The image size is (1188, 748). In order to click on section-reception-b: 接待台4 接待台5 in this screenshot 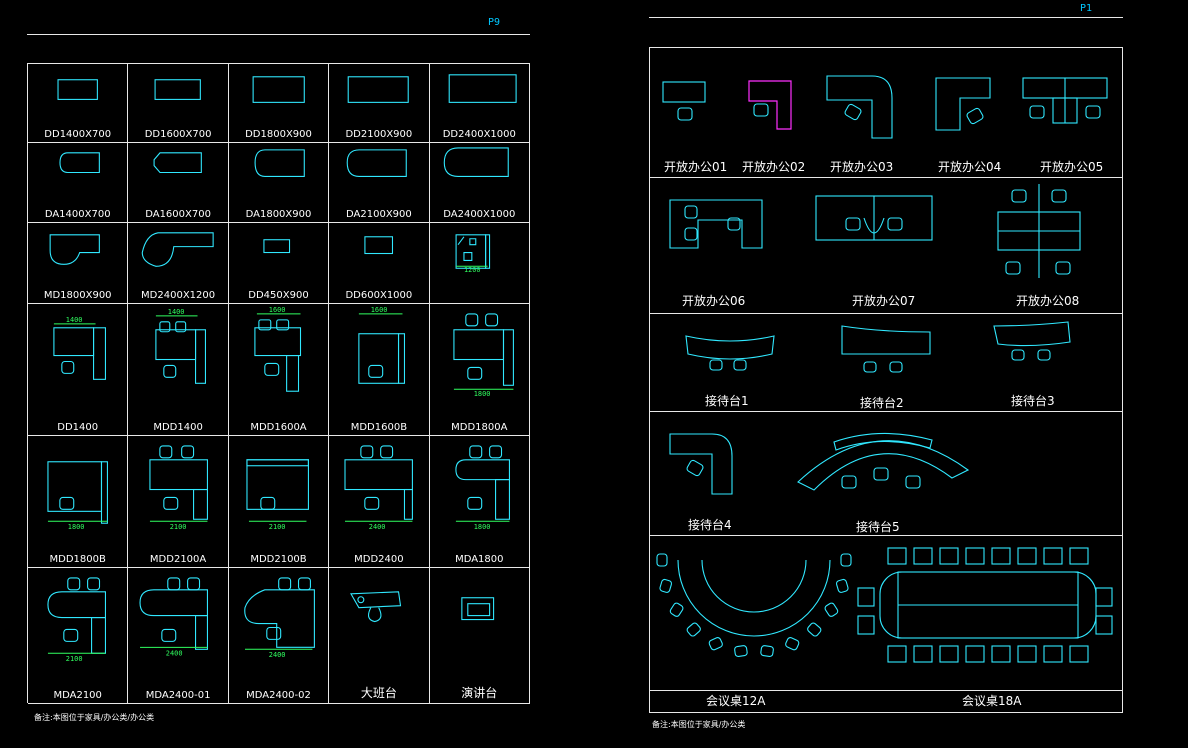, I will do `click(886, 474)`.